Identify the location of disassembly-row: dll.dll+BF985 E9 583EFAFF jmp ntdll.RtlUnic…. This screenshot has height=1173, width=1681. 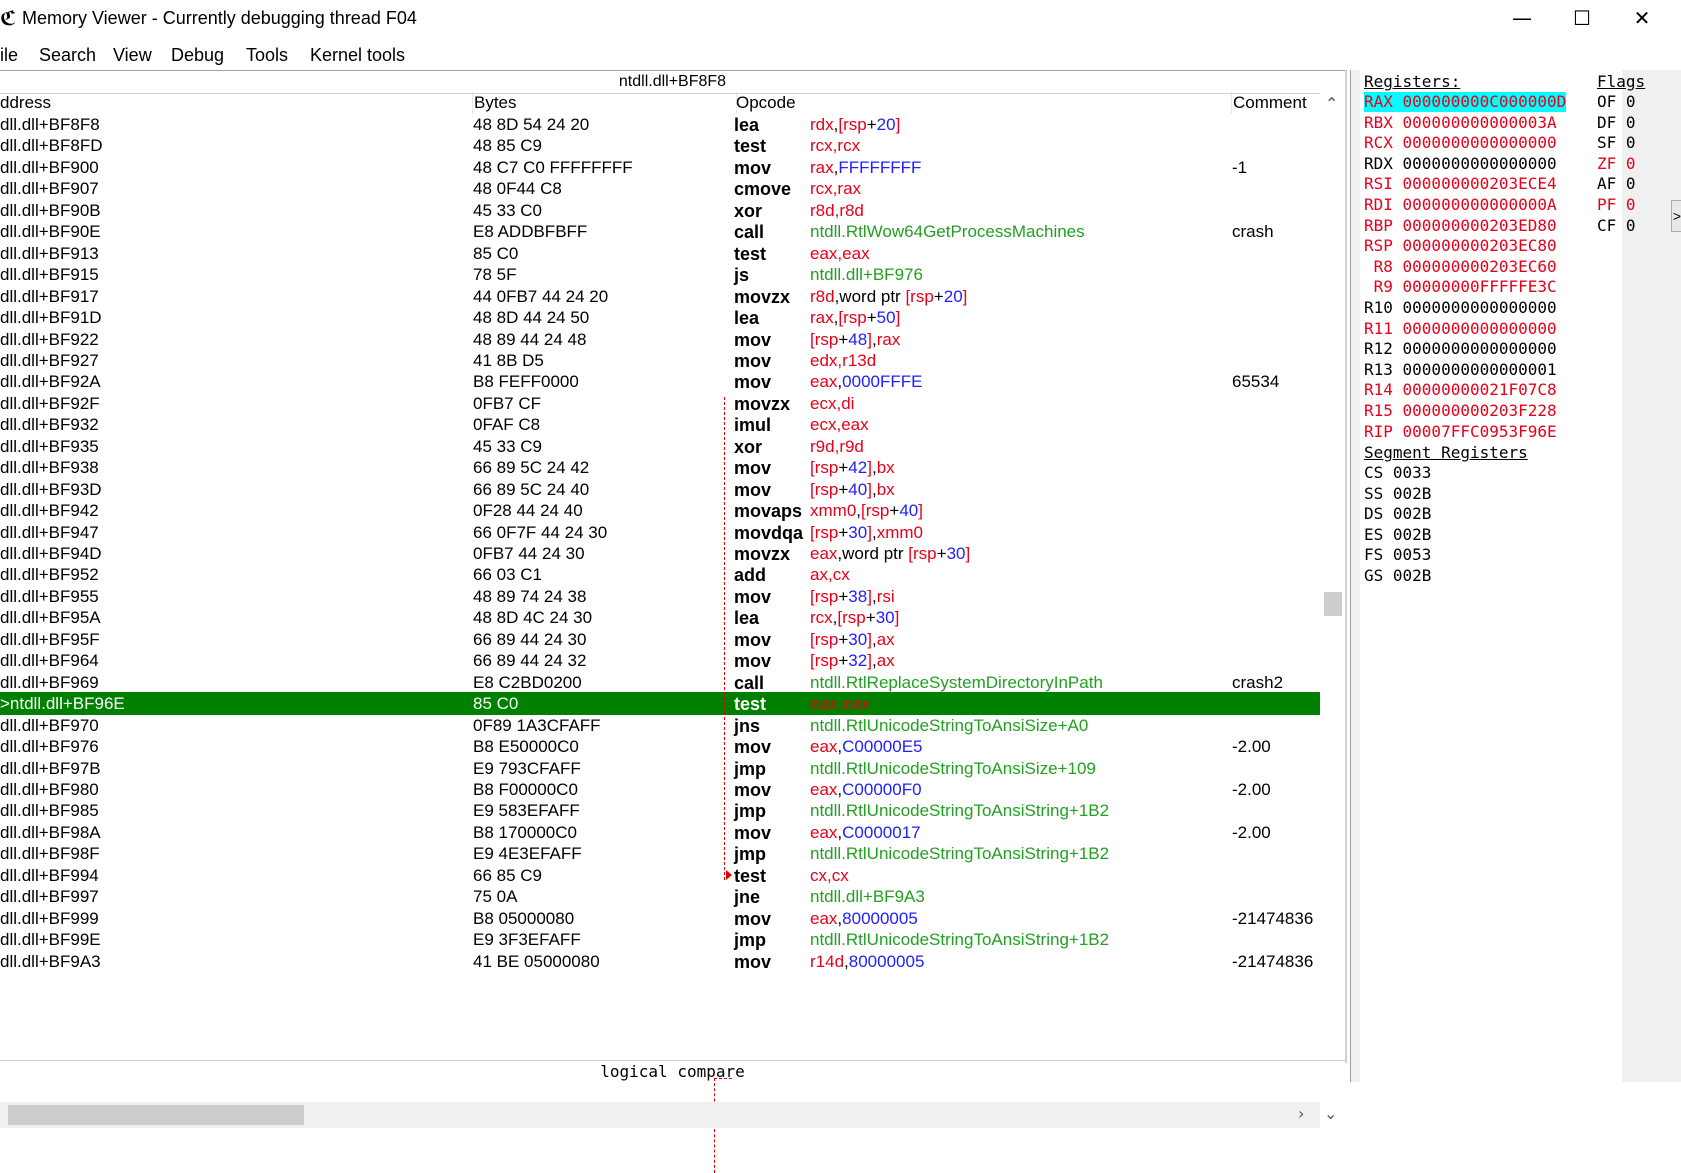
(660, 810).